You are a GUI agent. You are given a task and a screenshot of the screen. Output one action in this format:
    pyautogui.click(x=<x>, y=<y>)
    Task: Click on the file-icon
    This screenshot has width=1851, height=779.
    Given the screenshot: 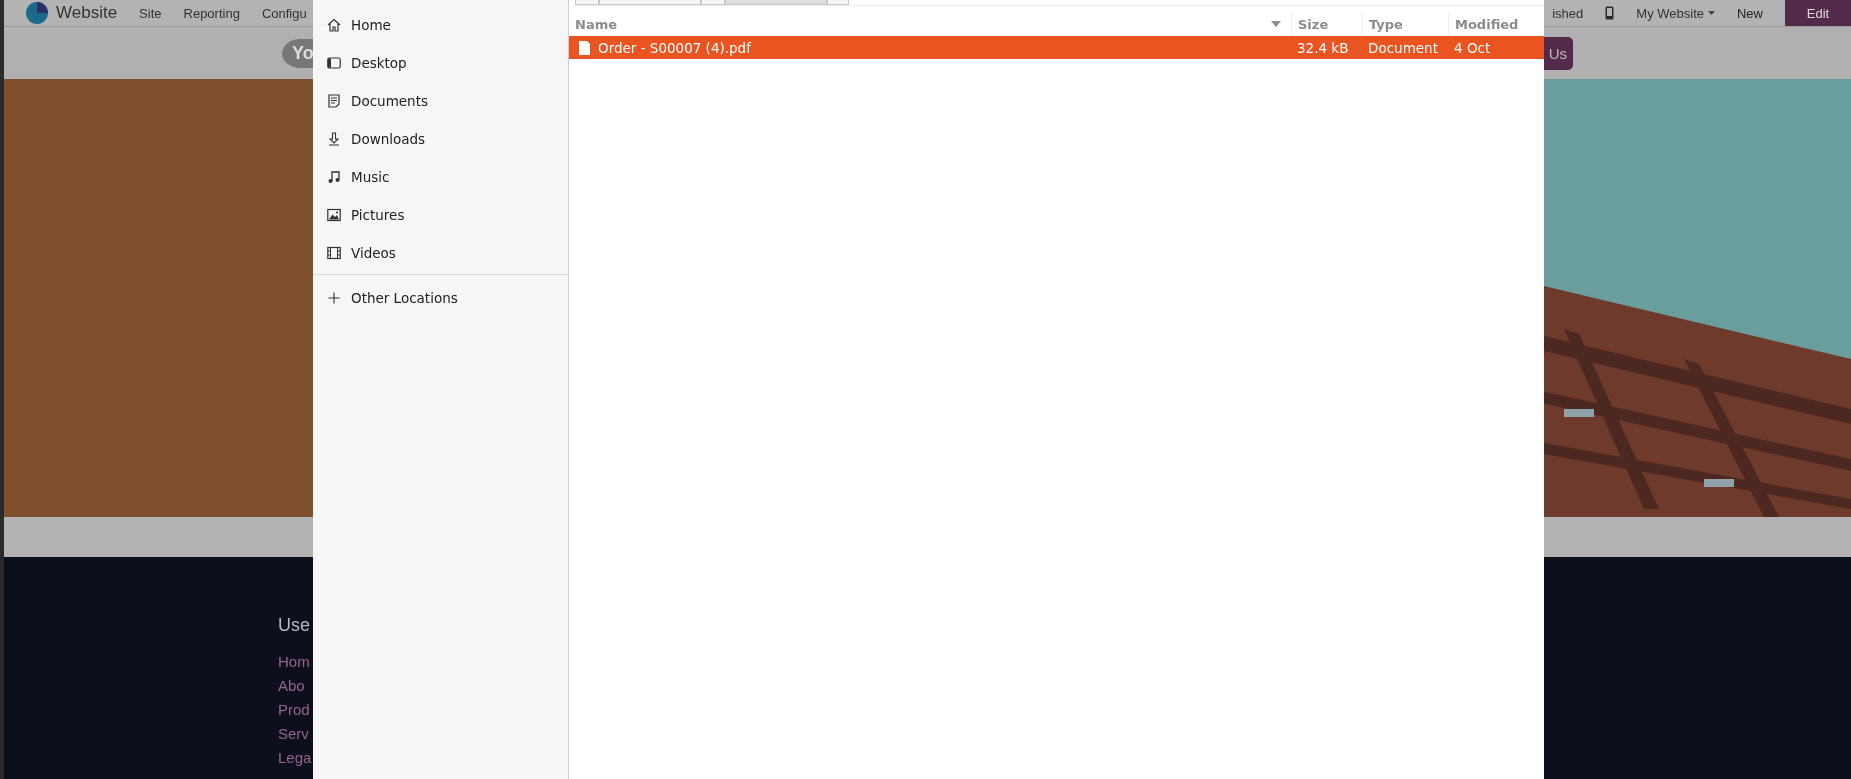 What is the action you would take?
    pyautogui.click(x=584, y=47)
    